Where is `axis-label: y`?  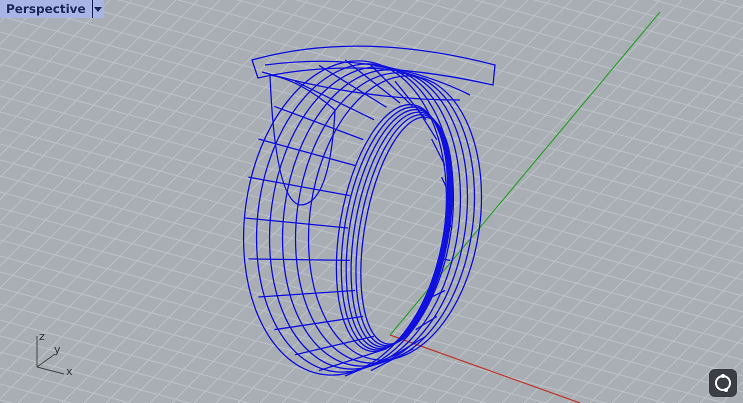
axis-label: y is located at coordinates (57, 349).